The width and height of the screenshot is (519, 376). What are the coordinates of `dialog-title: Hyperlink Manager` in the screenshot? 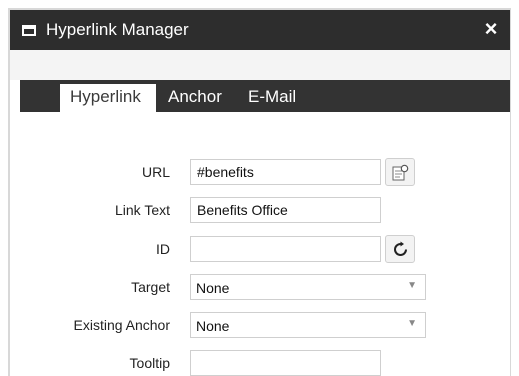 It's located at (117, 29).